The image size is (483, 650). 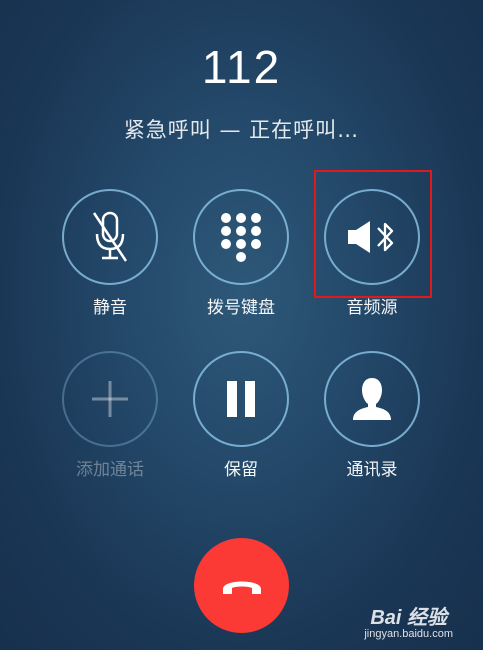 I want to click on pause-icon, so click(x=241, y=399).